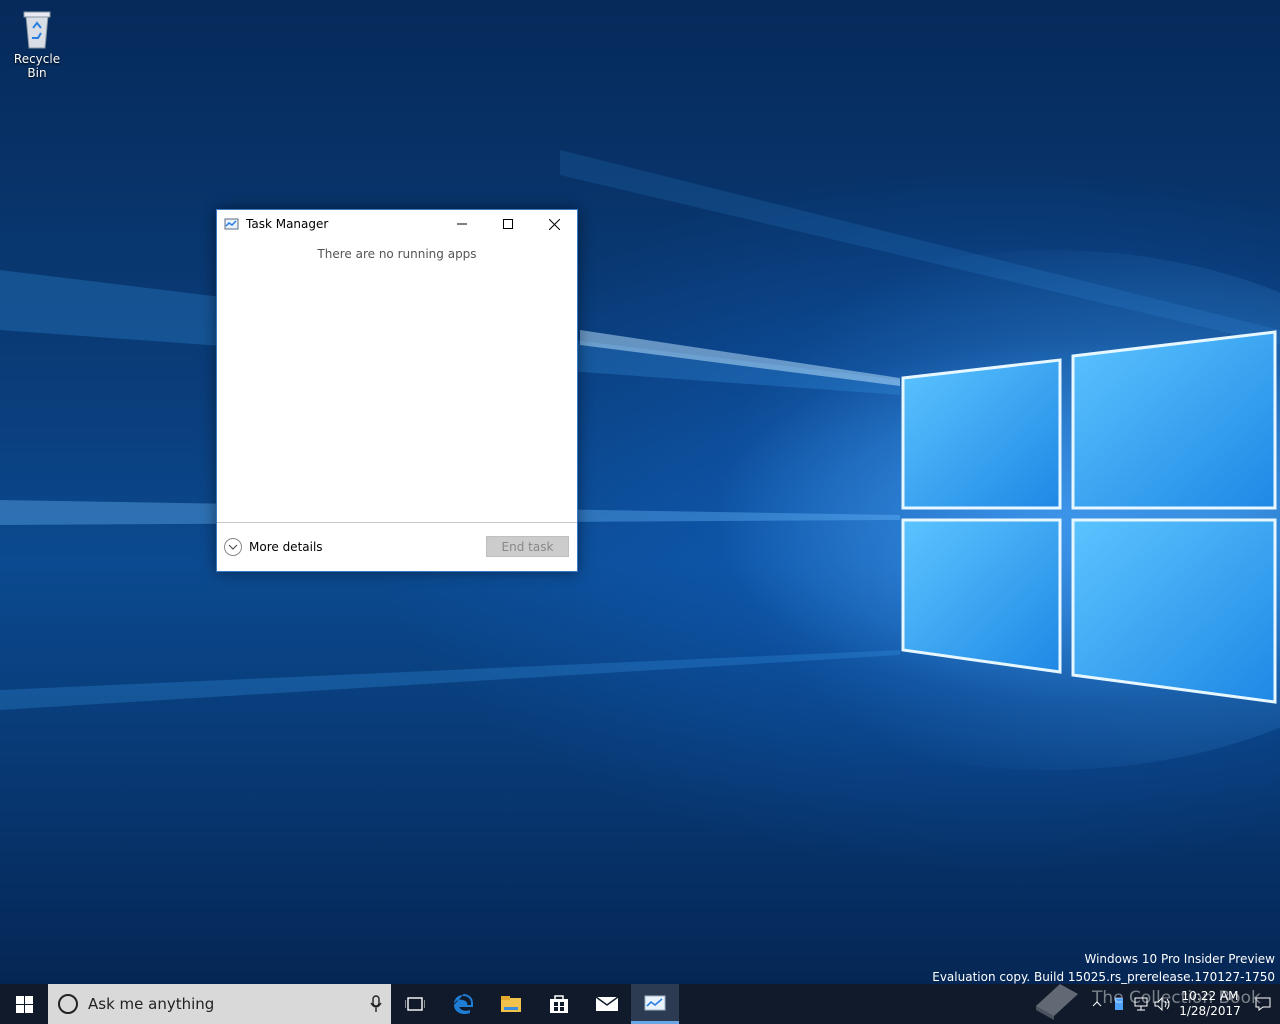 This screenshot has height=1024, width=1280. I want to click on clock: 10:22 AM 1/28/2017, so click(1210, 1004).